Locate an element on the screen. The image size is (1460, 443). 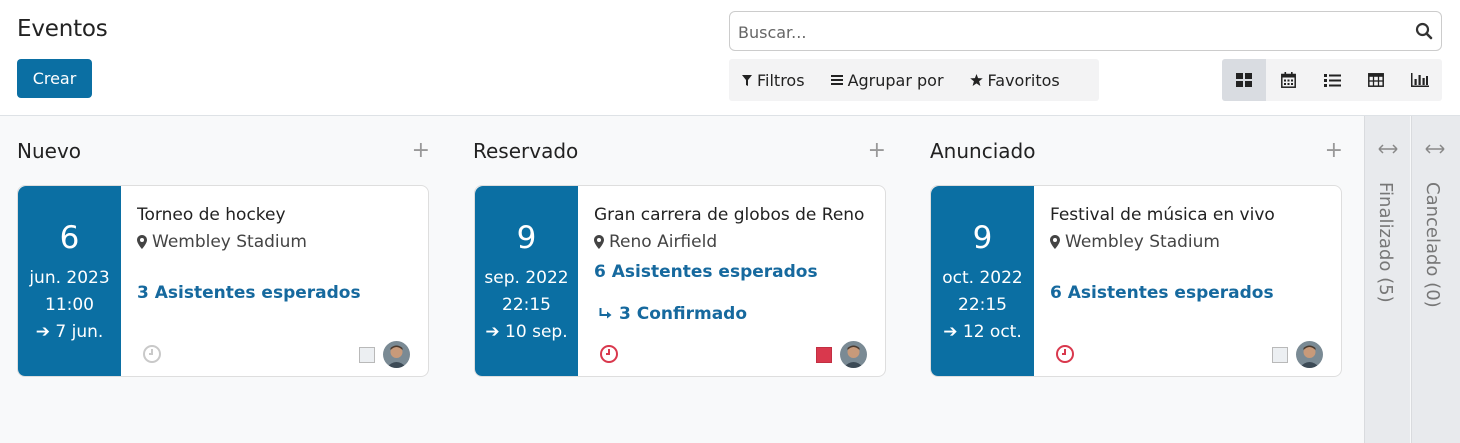
date-month-year: sep. 2022 is located at coordinates (526, 278).